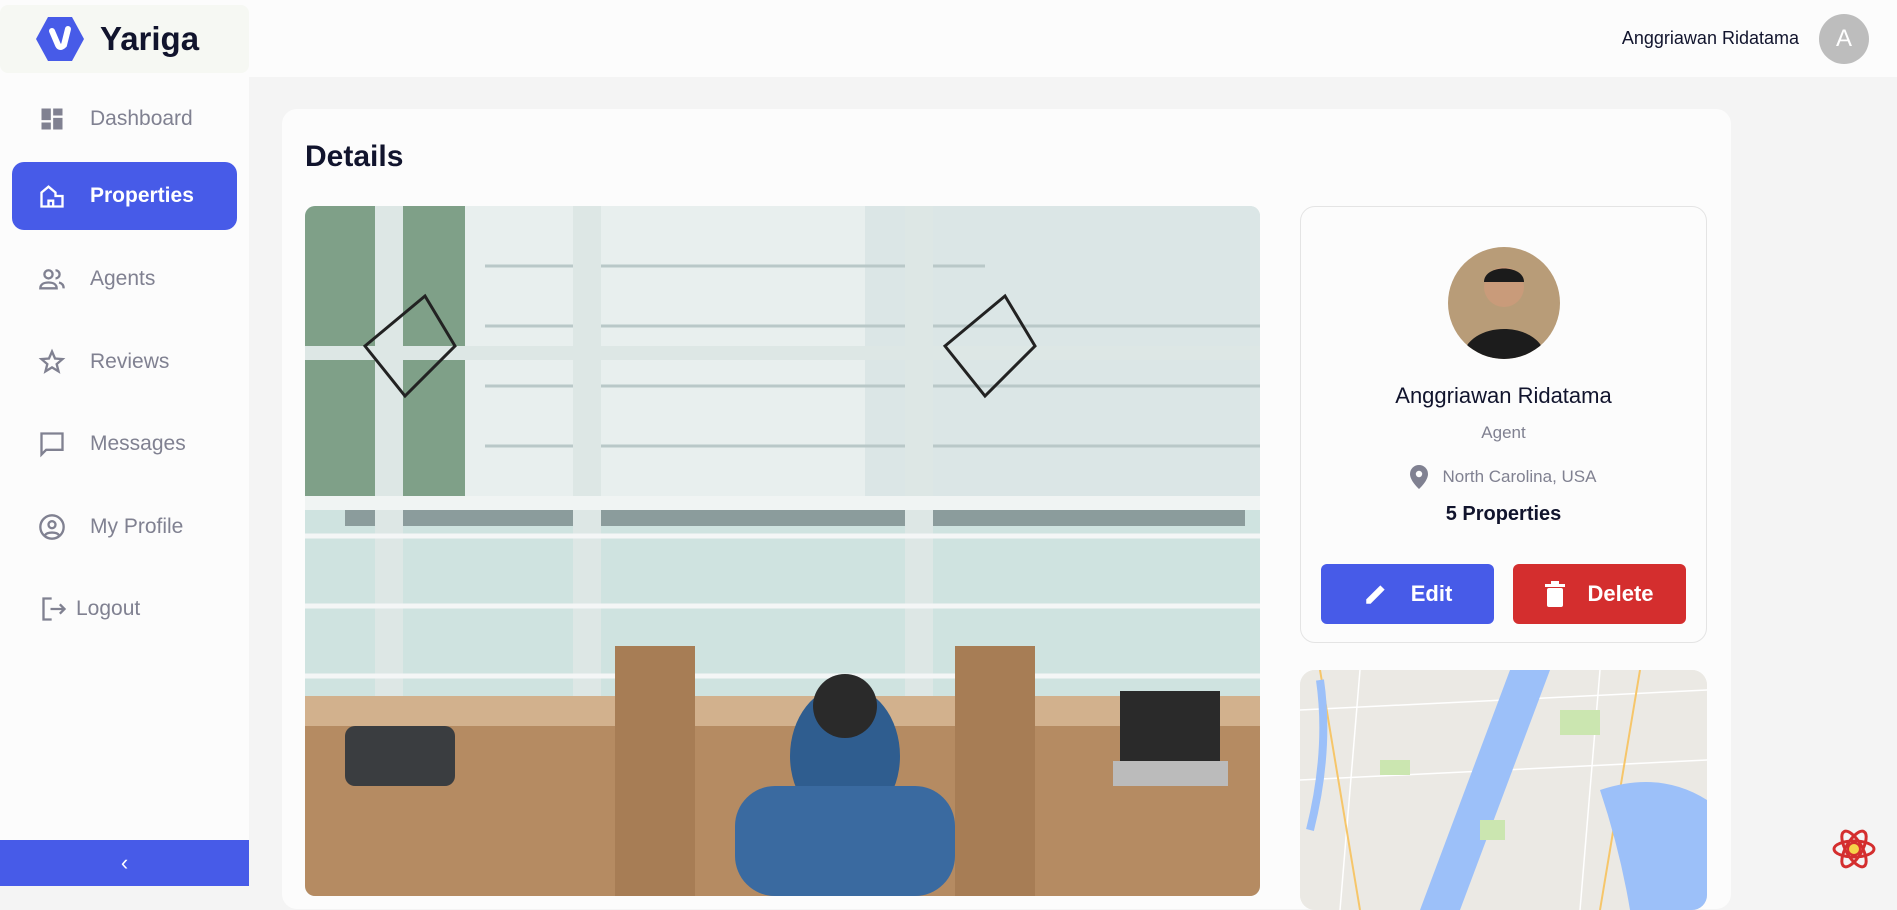 Image resolution: width=1897 pixels, height=910 pixels. Describe the element at coordinates (354, 156) in the screenshot. I see `page-title: Details` at that location.